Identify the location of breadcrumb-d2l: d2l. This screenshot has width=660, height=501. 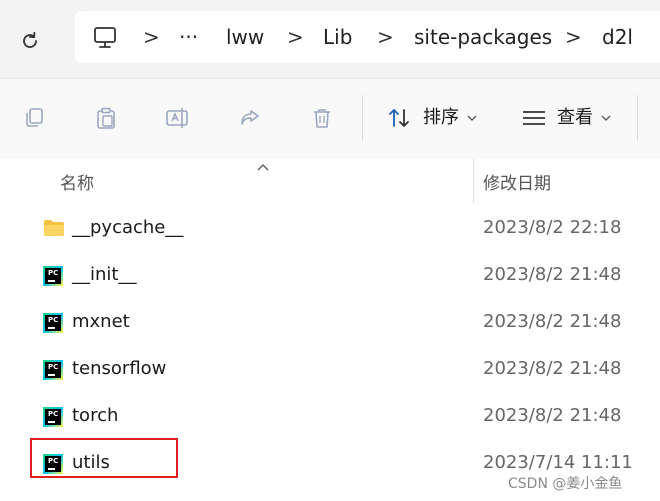
(617, 37).